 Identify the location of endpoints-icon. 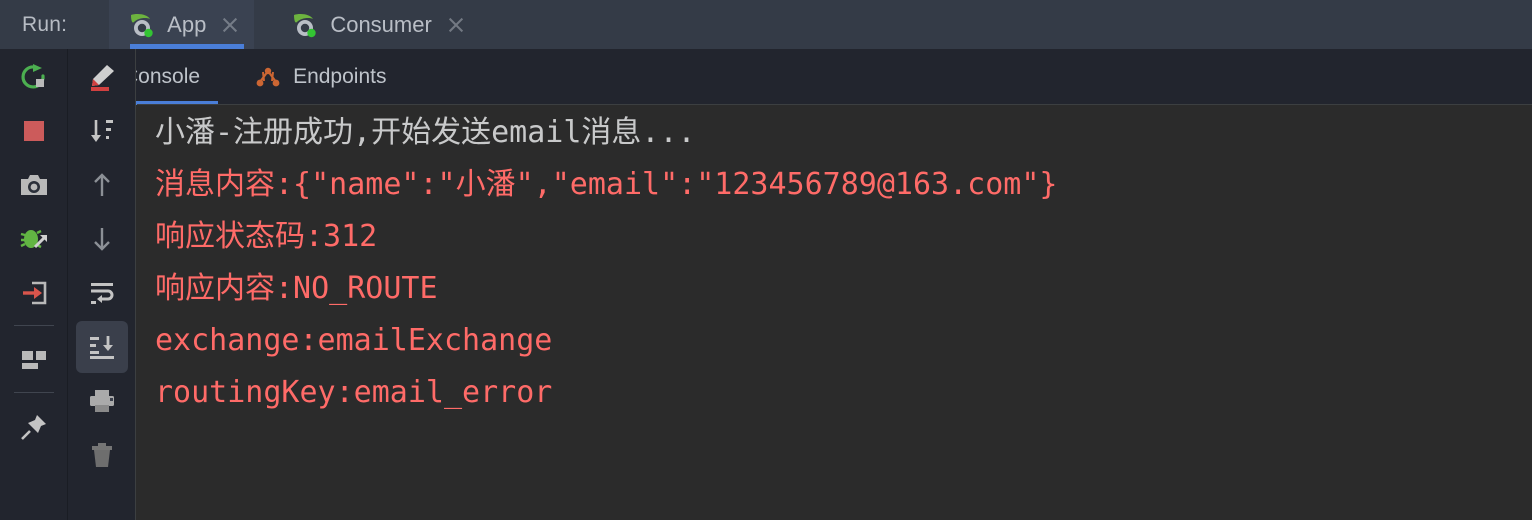
(268, 77).